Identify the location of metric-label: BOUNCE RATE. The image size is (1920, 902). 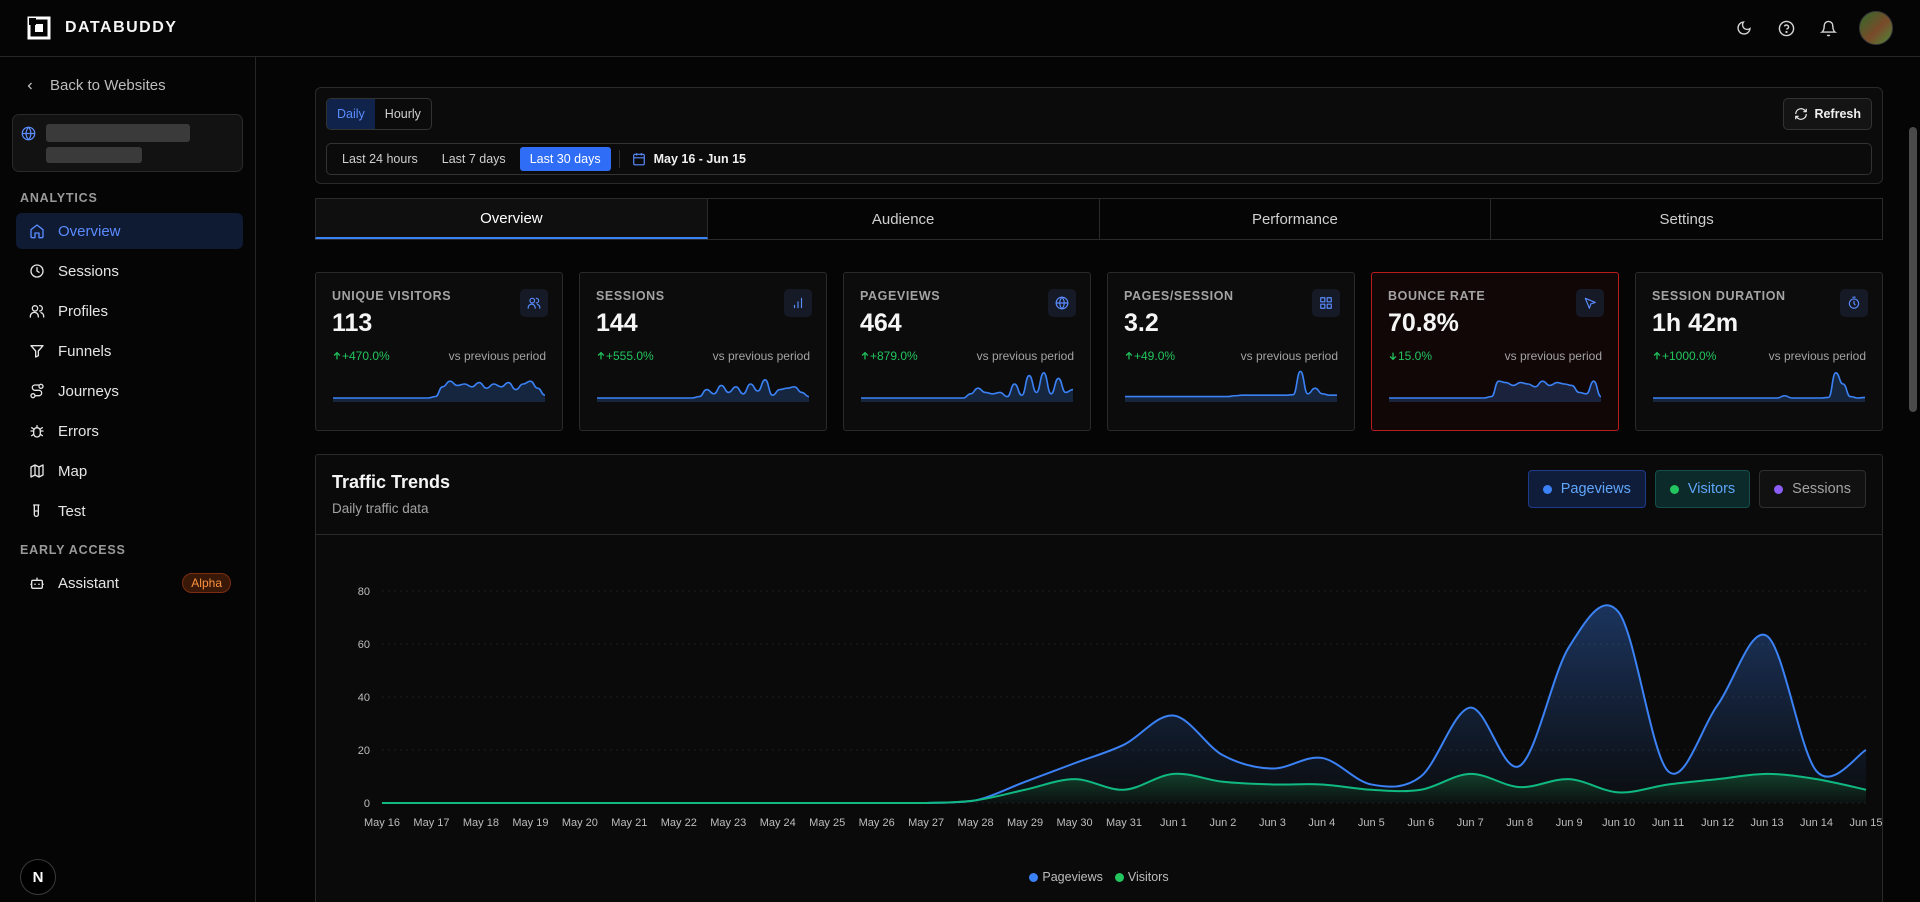
(1437, 296).